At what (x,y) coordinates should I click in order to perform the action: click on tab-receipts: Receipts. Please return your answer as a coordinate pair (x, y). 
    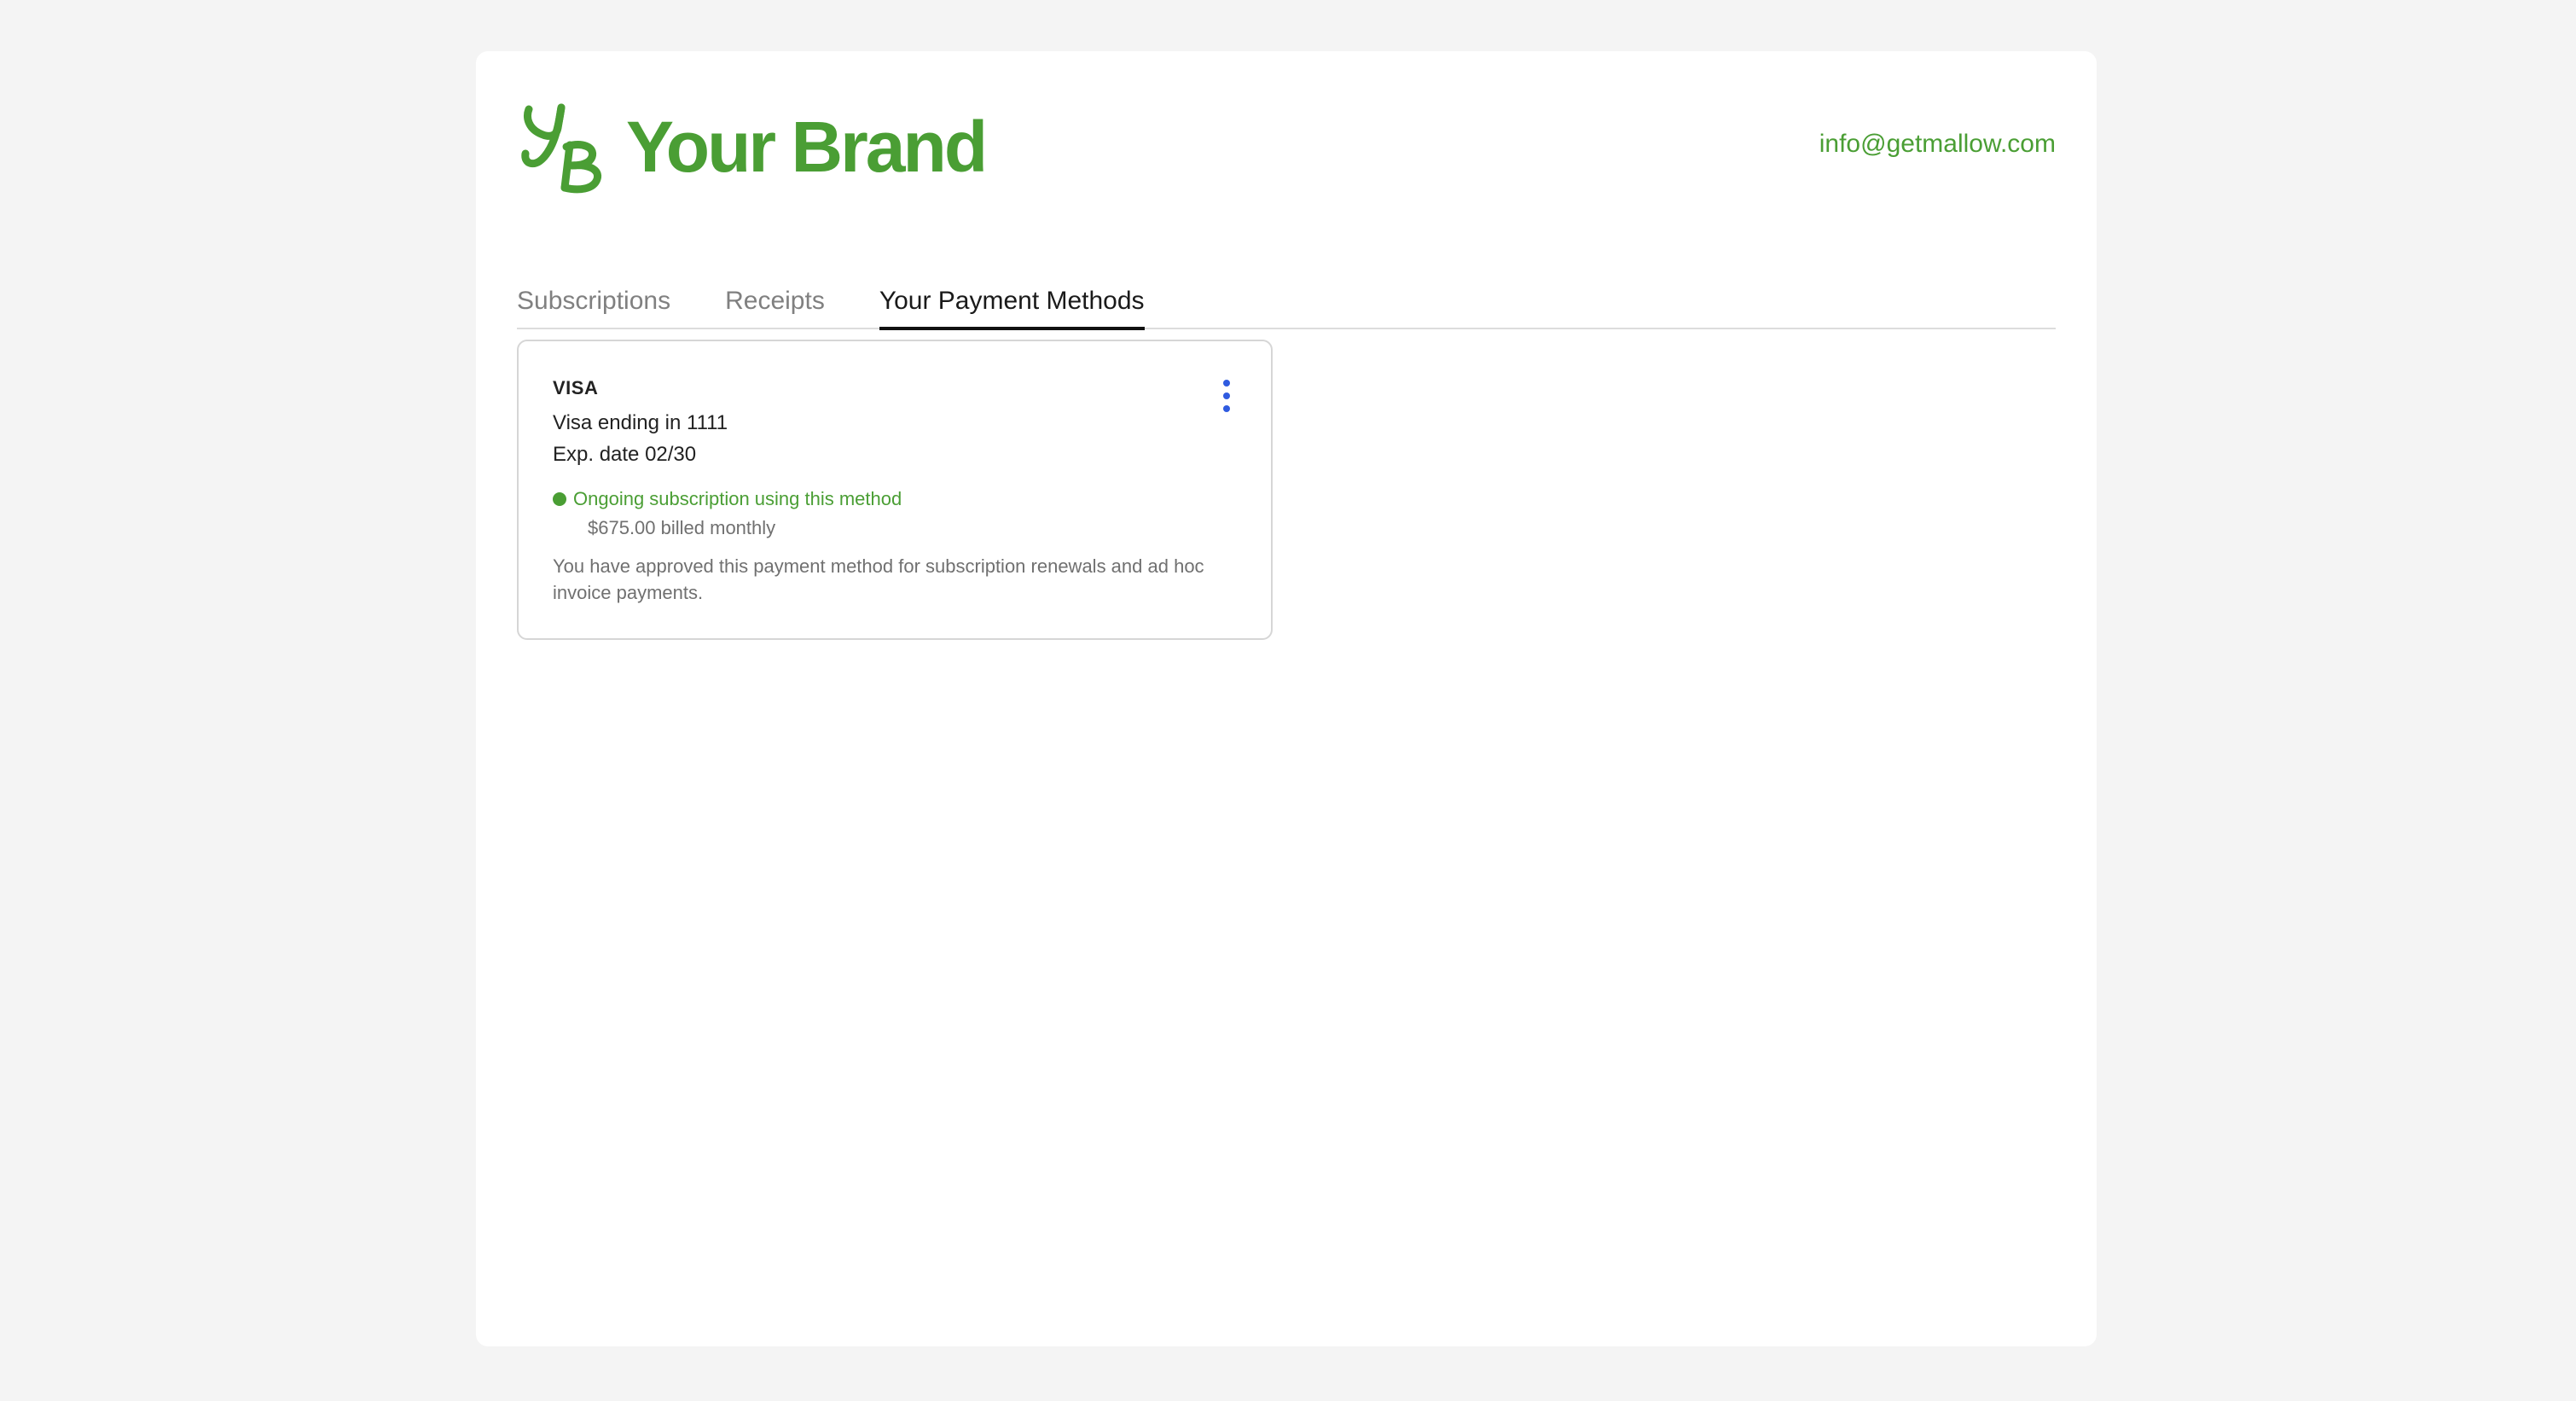
    Looking at the image, I should click on (775, 301).